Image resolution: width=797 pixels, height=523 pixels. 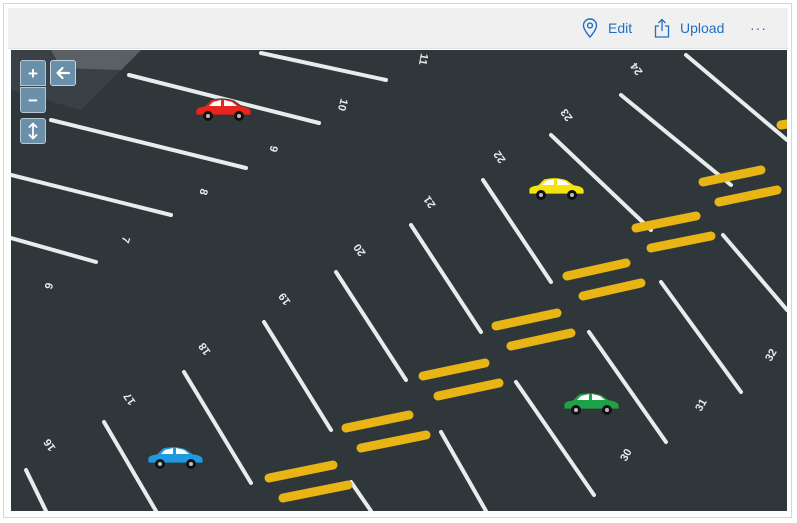 I want to click on car-marker-yellow, so click(x=556, y=190).